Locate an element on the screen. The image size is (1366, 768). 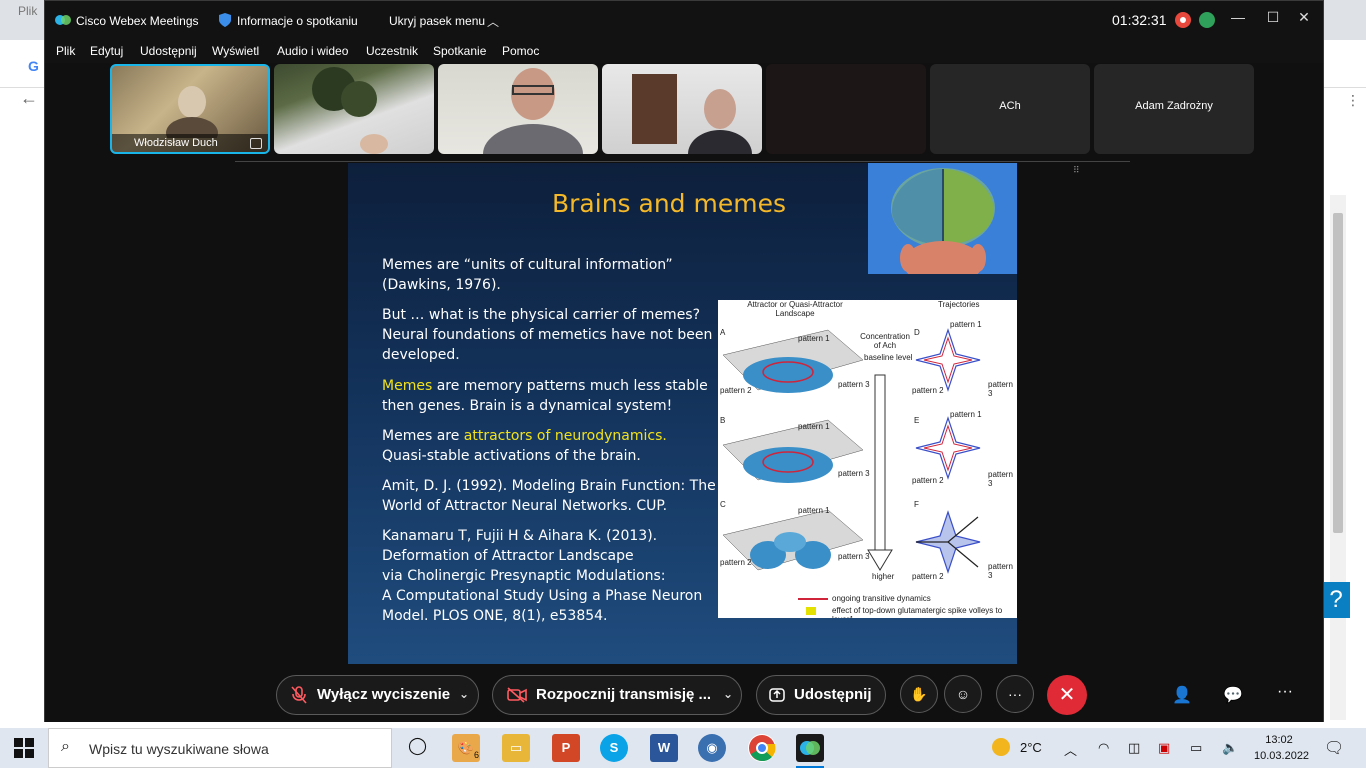
battery-icon: ▭ is located at coordinates (1196, 748).